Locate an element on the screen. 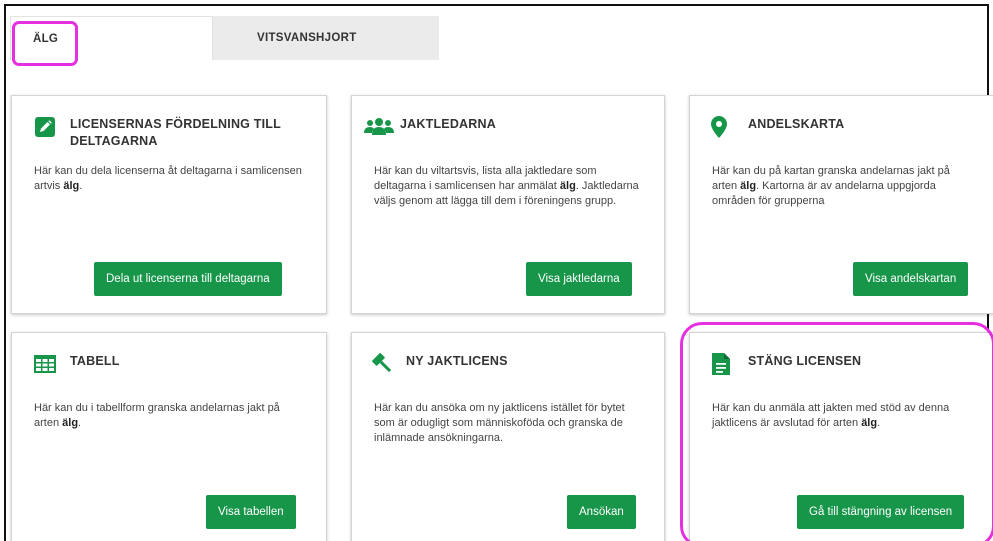 This screenshot has width=993, height=541. map-marker-icon is located at coordinates (719, 127).